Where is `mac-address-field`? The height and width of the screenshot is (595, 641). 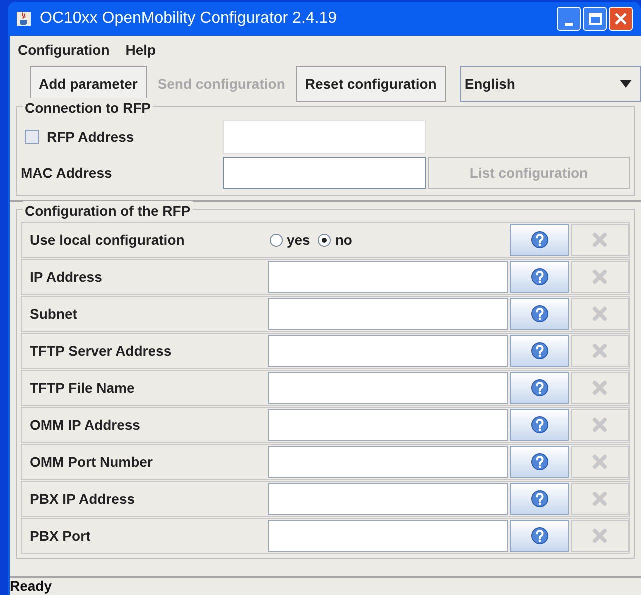
mac-address-field is located at coordinates (324, 173).